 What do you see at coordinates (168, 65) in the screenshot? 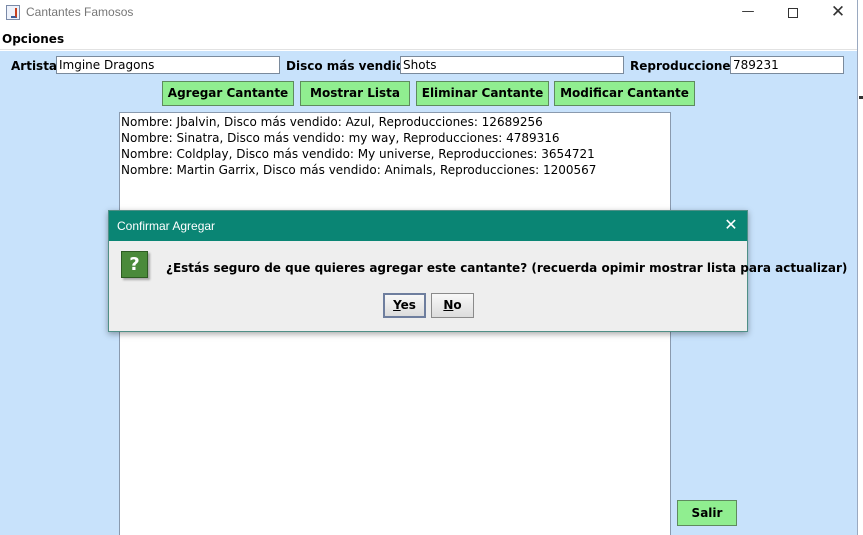
I see `artista-field: Imgine Dragons` at bounding box center [168, 65].